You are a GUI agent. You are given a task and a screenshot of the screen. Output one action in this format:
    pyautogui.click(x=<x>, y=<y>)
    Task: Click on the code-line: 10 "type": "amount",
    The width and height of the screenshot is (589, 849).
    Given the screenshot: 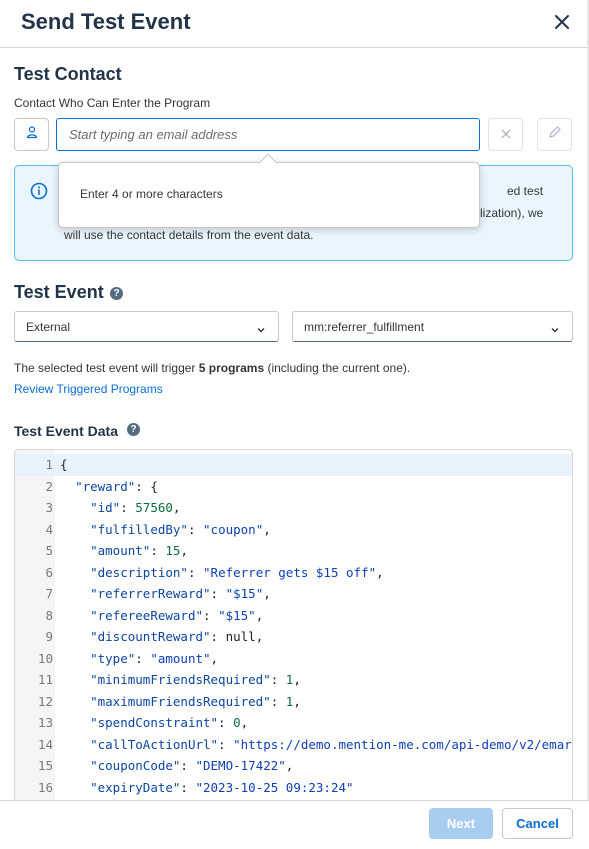 What is the action you would take?
    pyautogui.click(x=293, y=659)
    